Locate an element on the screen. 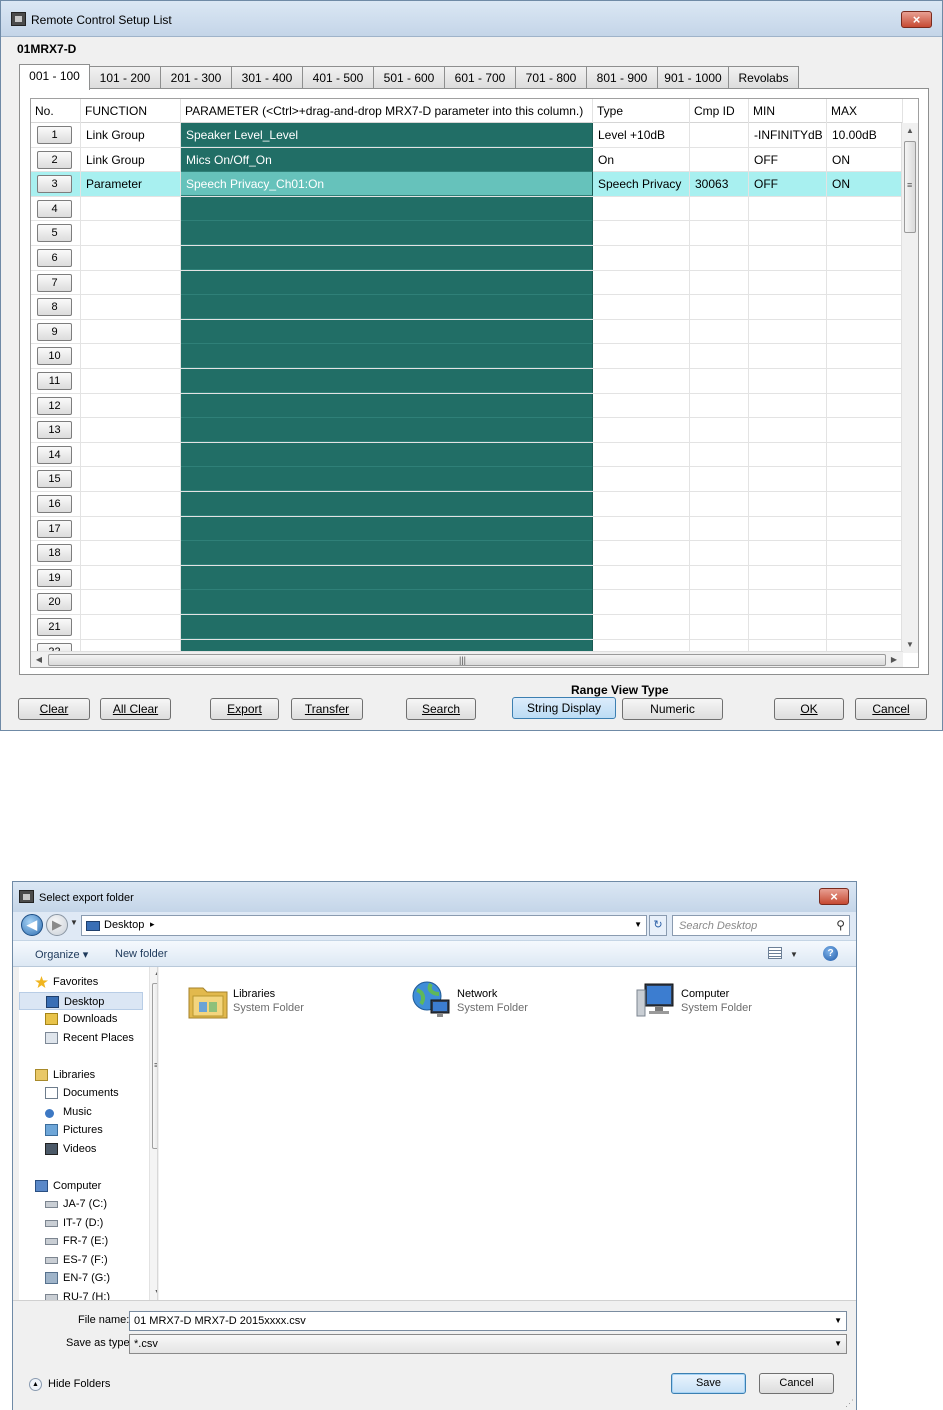  row-number-cell: 7 is located at coordinates (56, 282).